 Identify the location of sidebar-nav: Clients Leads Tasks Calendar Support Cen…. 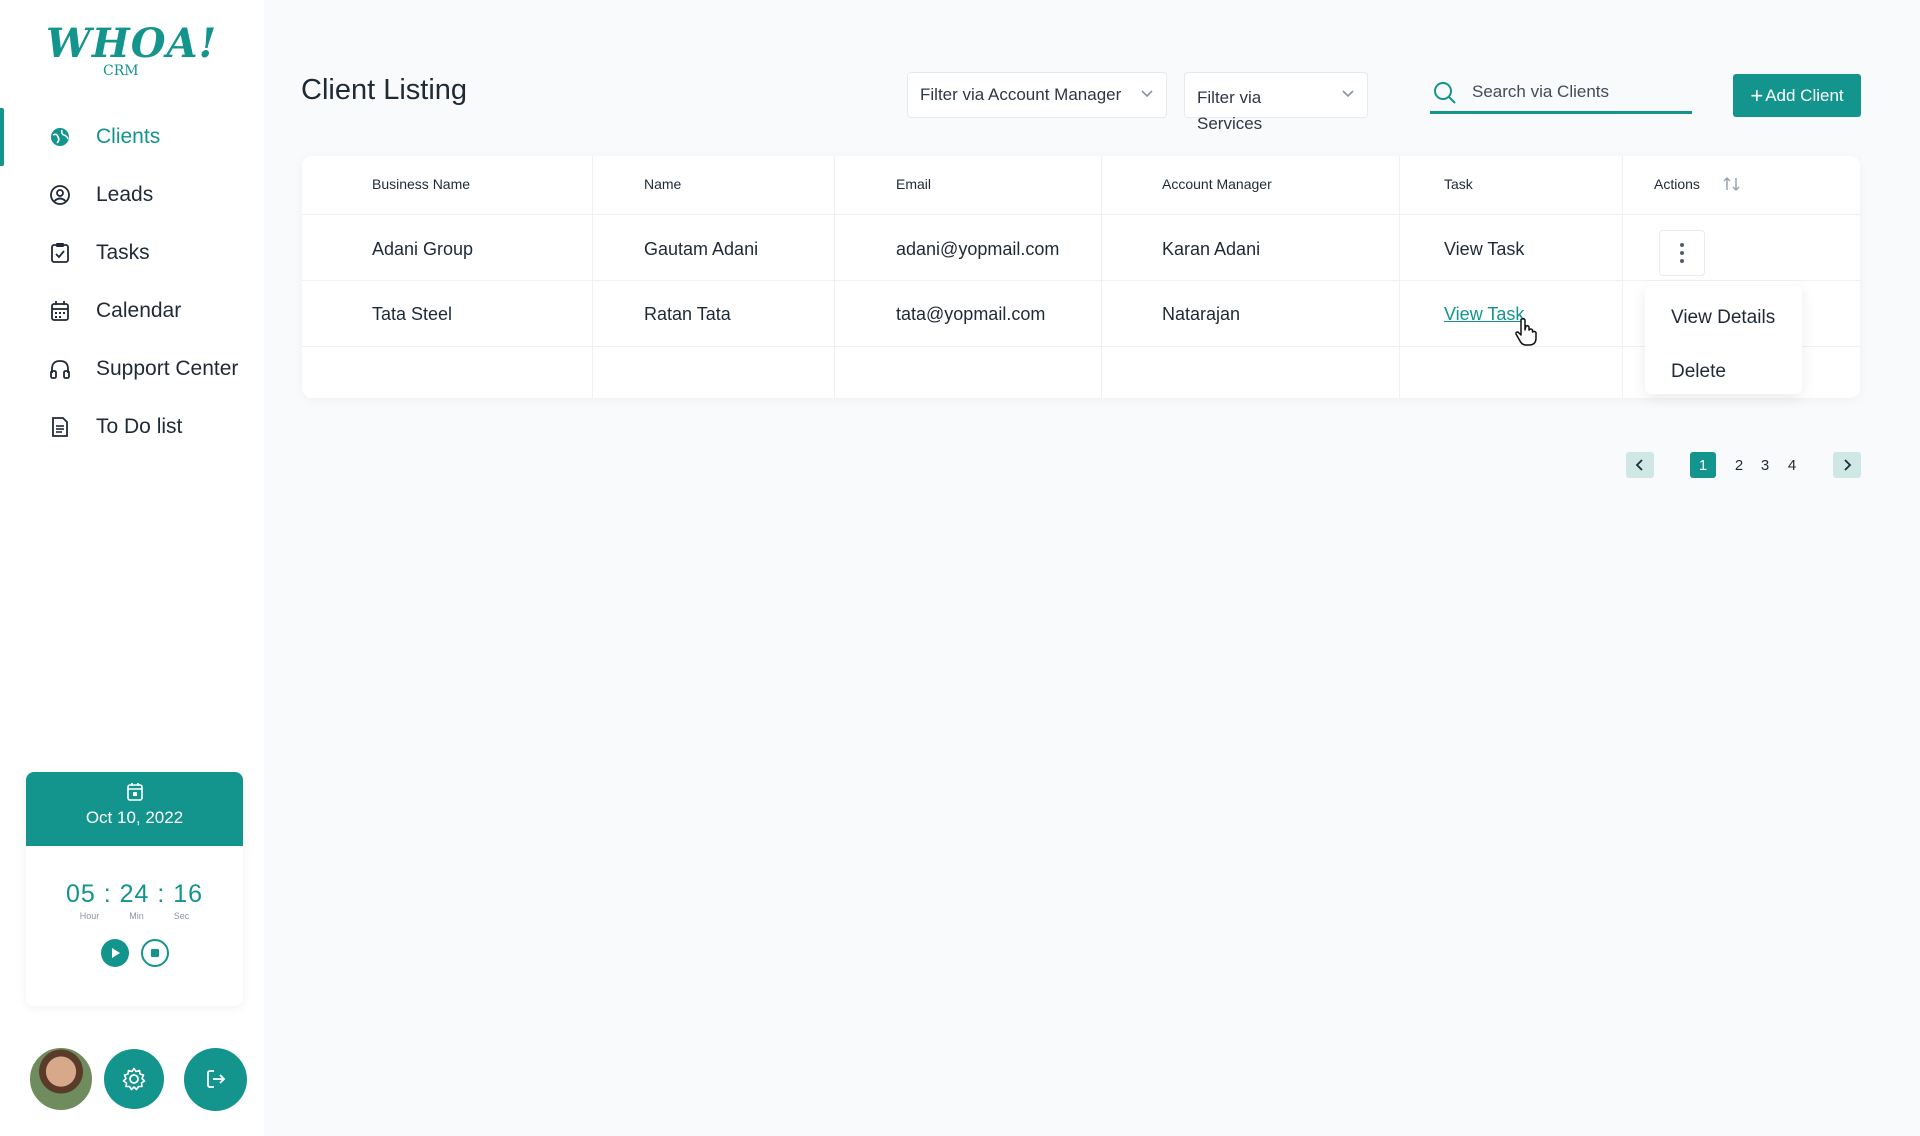
(132, 282).